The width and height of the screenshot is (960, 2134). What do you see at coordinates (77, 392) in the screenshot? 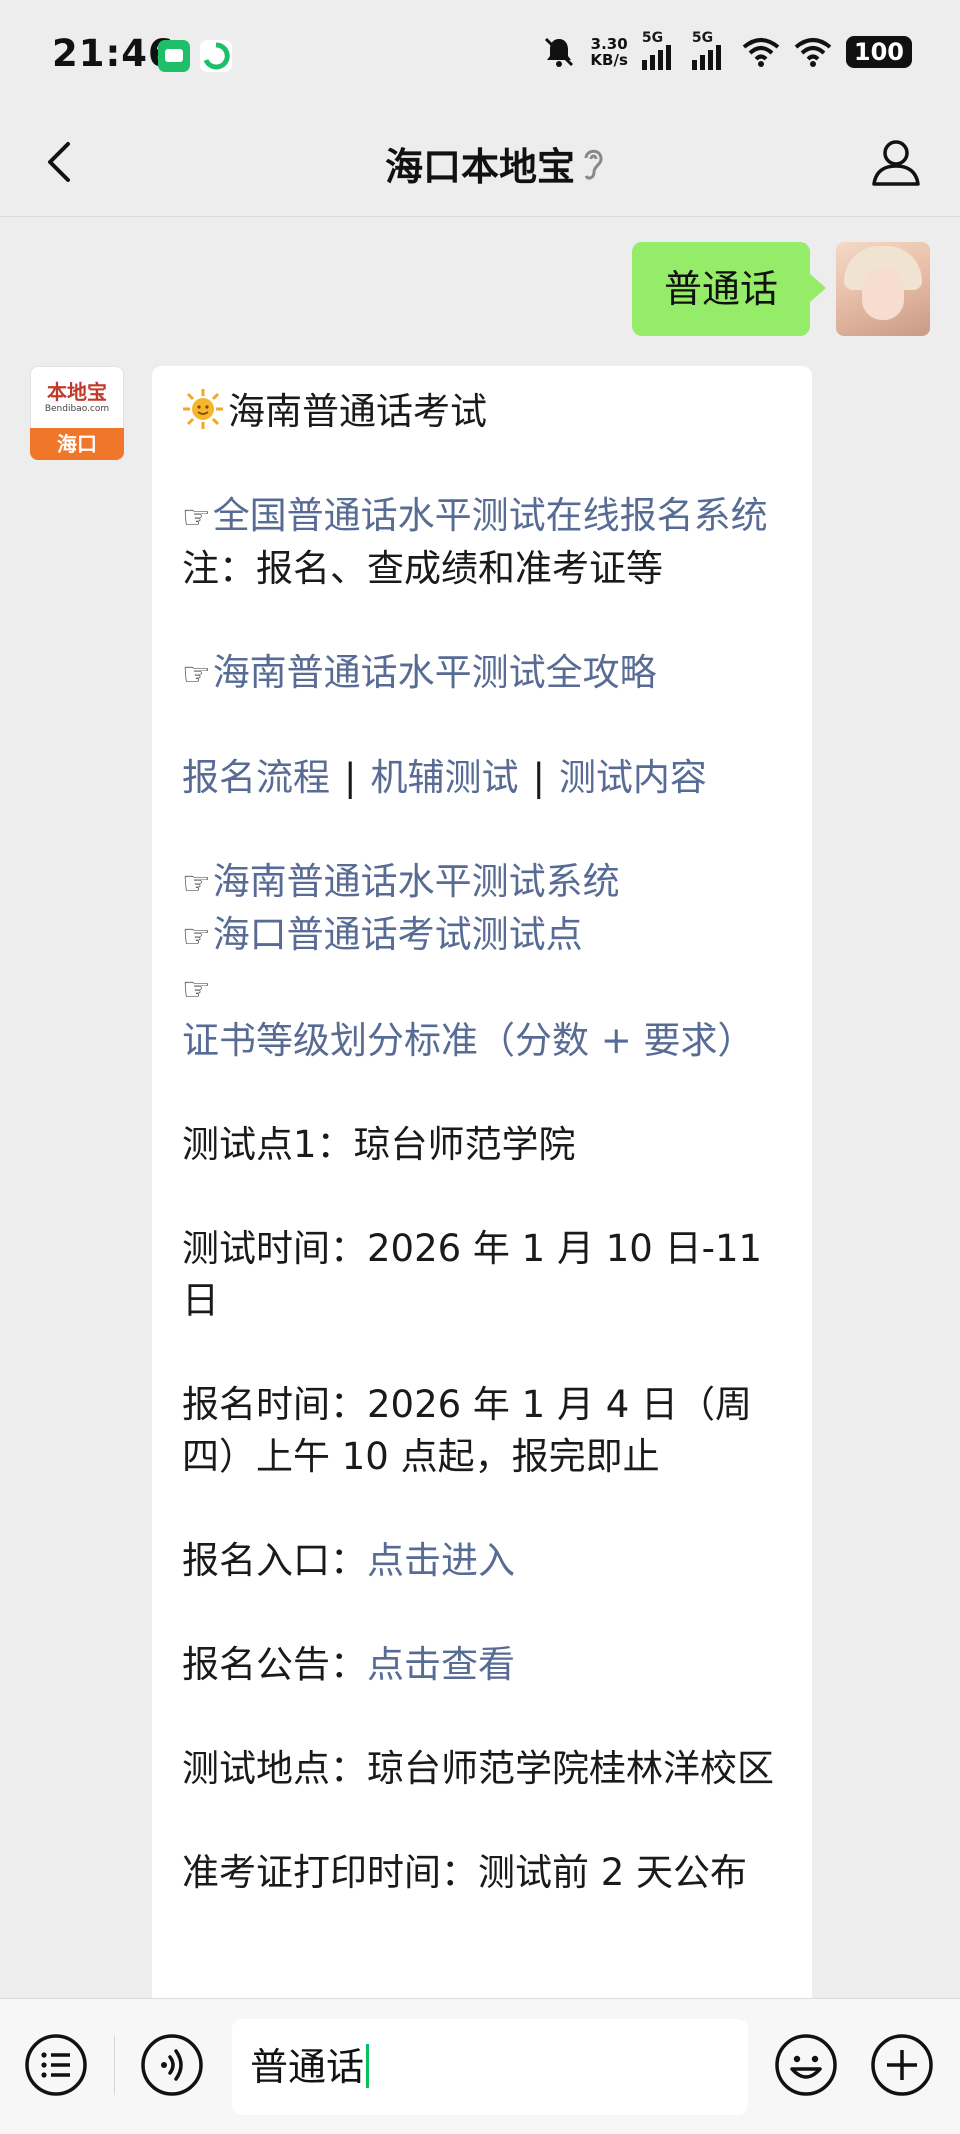
I see `avatar-logo-text: 本地宝` at bounding box center [77, 392].